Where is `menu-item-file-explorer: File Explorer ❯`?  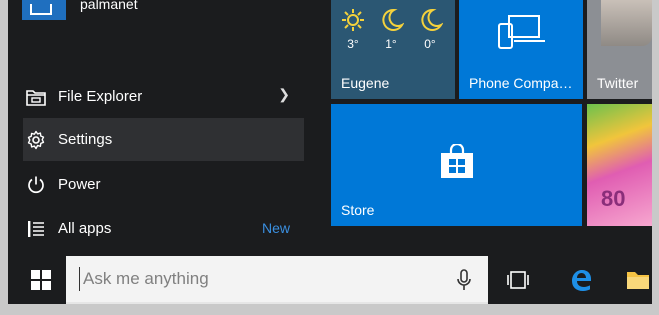 menu-item-file-explorer: File Explorer ❯ is located at coordinates (163, 96).